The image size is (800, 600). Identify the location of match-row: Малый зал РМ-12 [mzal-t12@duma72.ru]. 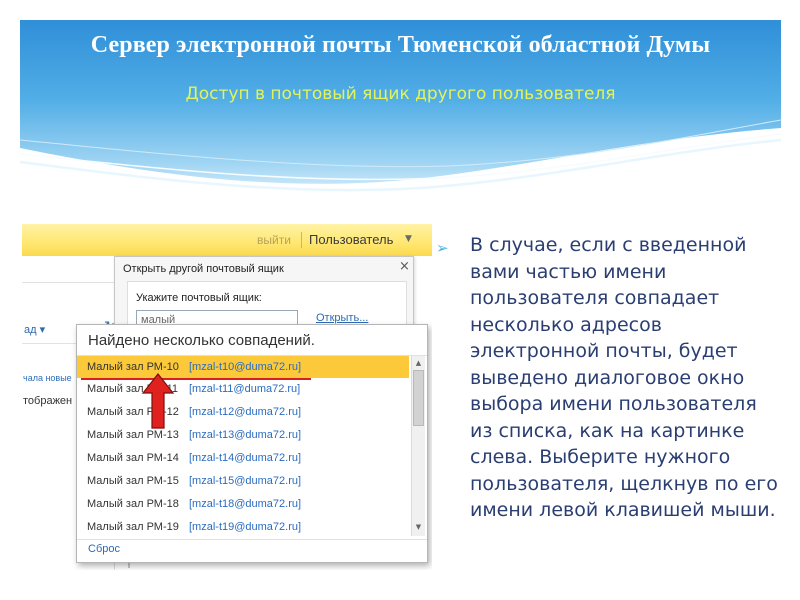
(243, 412).